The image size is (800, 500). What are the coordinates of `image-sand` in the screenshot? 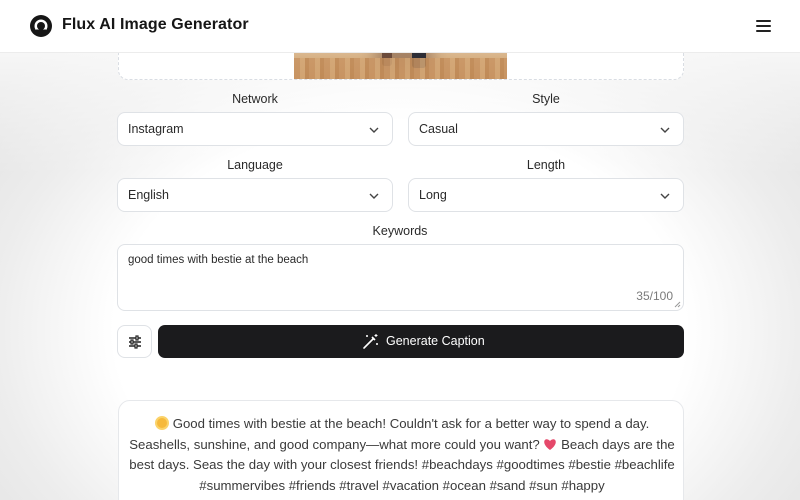 It's located at (400, 68).